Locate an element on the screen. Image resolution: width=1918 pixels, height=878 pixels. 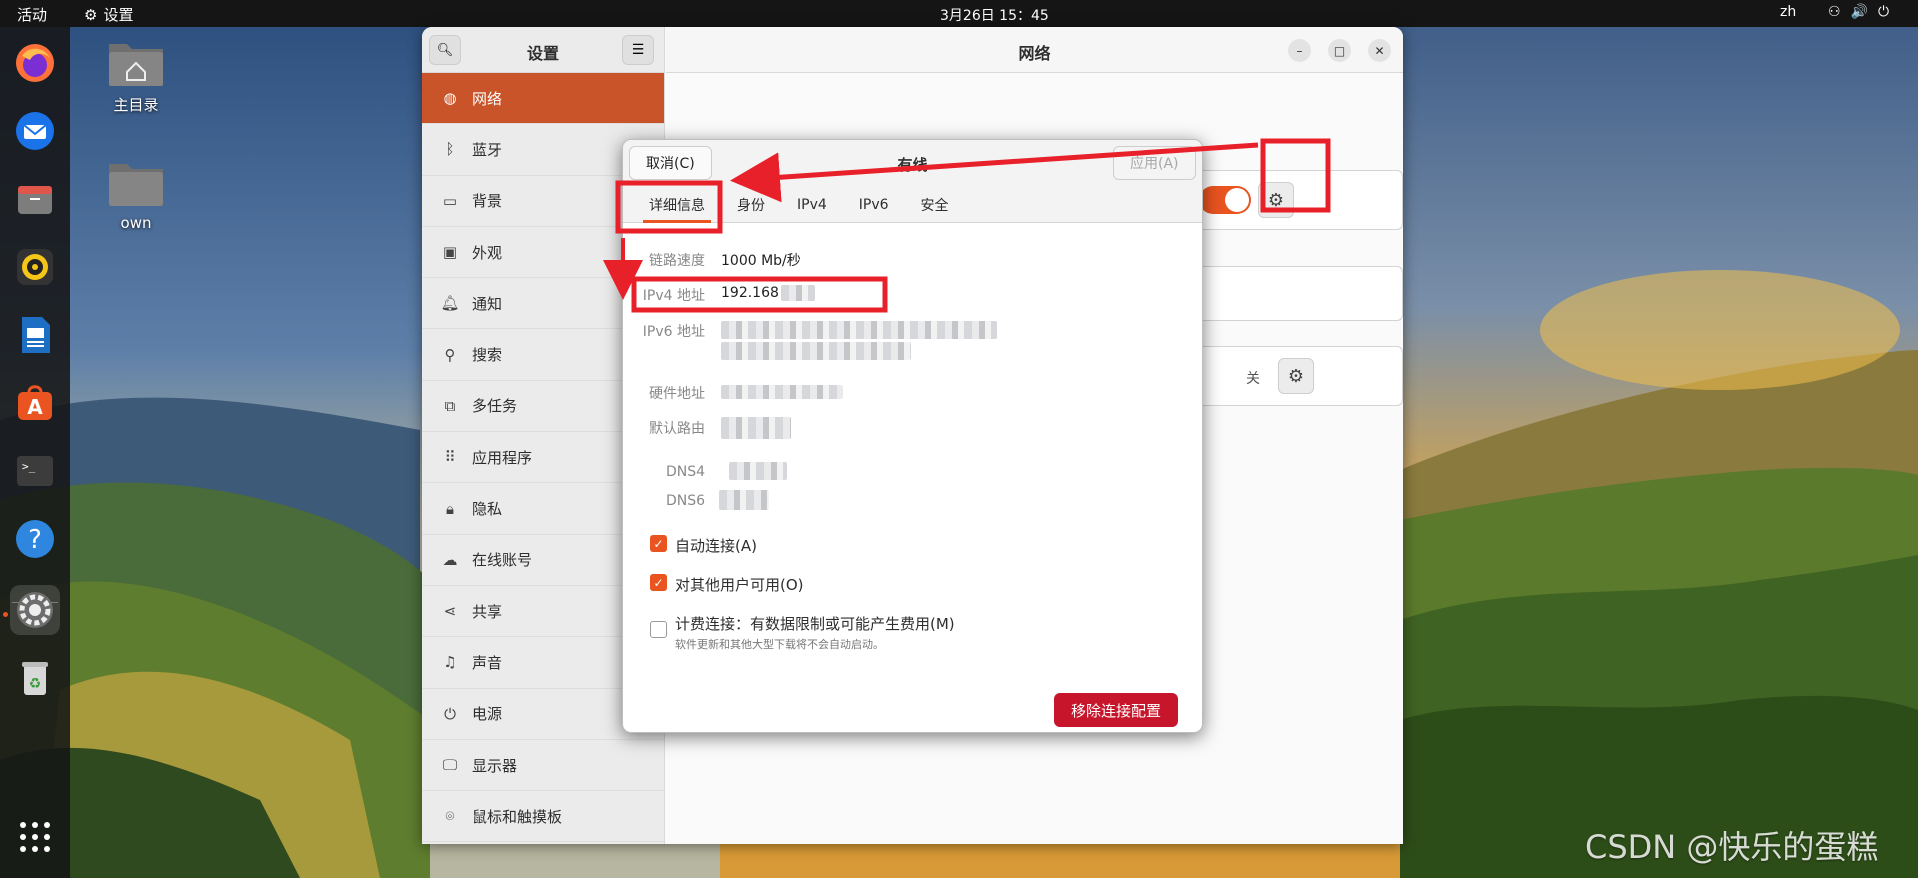
system-tray: ⚇ 🔊 ⏻ is located at coordinates (1858, 12).